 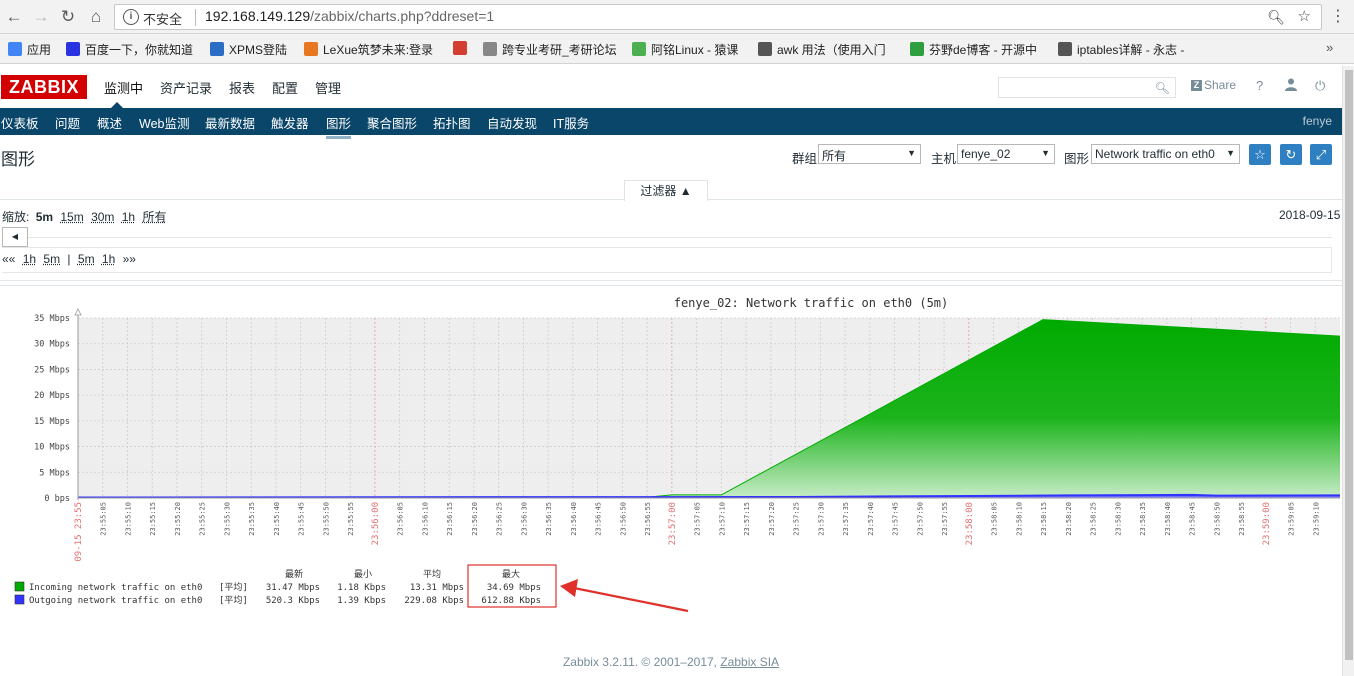 I want to click on legend-header: 最新, so click(x=294, y=574).